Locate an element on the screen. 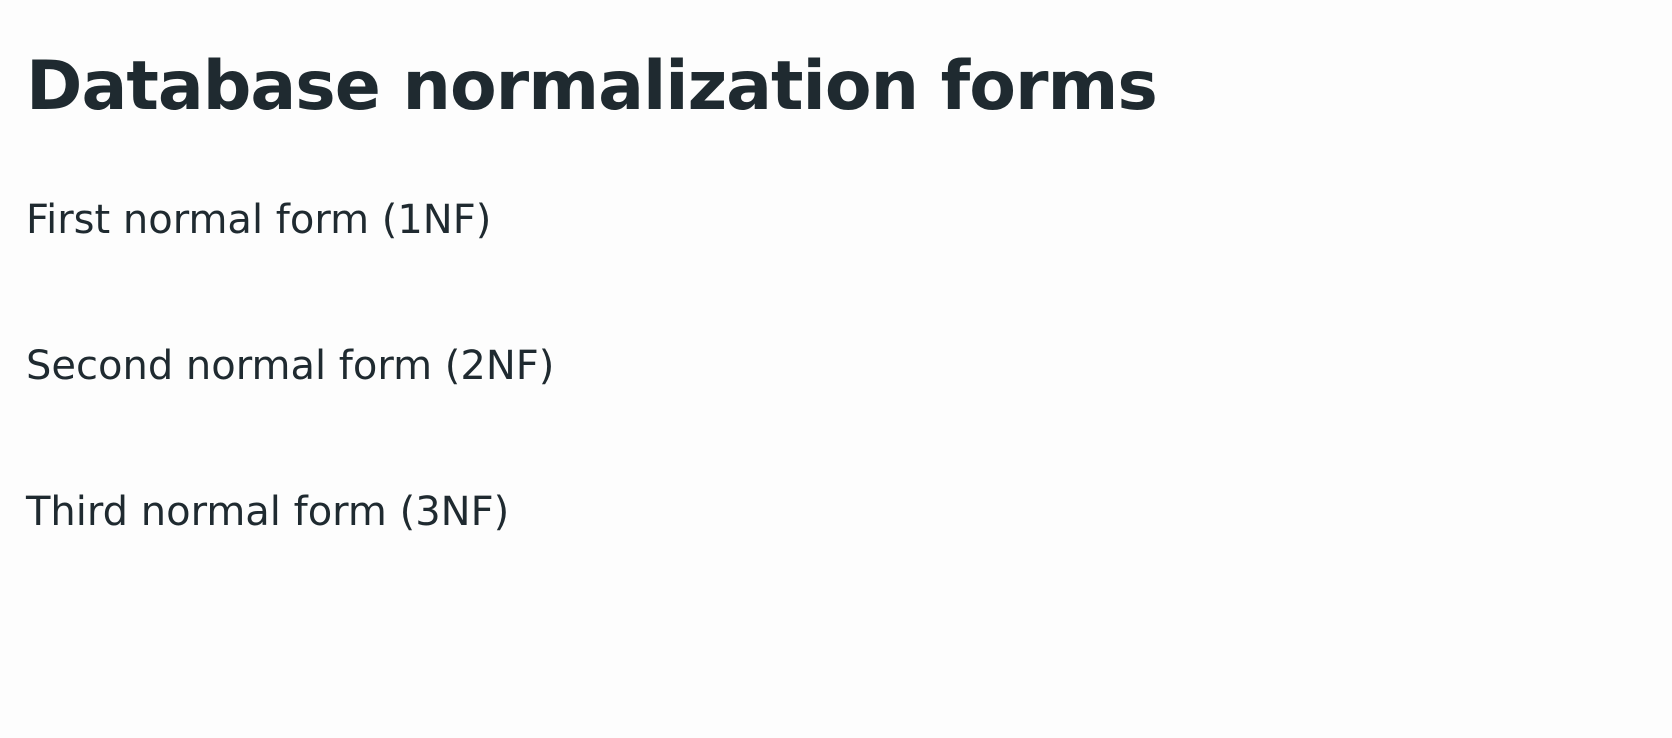 The image size is (1672, 738). slide-title: Database normalization forms is located at coordinates (592, 86).